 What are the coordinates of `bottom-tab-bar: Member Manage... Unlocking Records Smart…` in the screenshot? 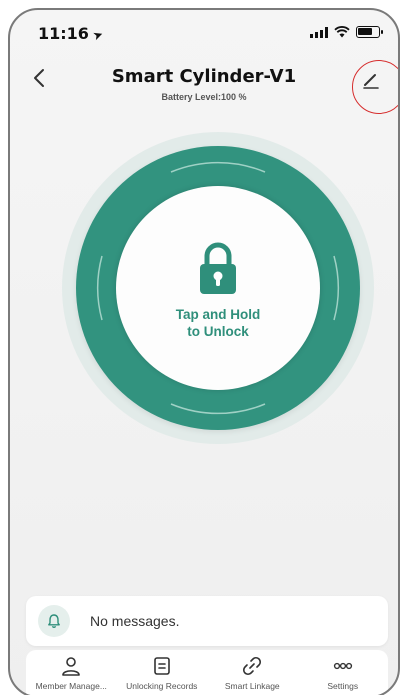 It's located at (207, 672).